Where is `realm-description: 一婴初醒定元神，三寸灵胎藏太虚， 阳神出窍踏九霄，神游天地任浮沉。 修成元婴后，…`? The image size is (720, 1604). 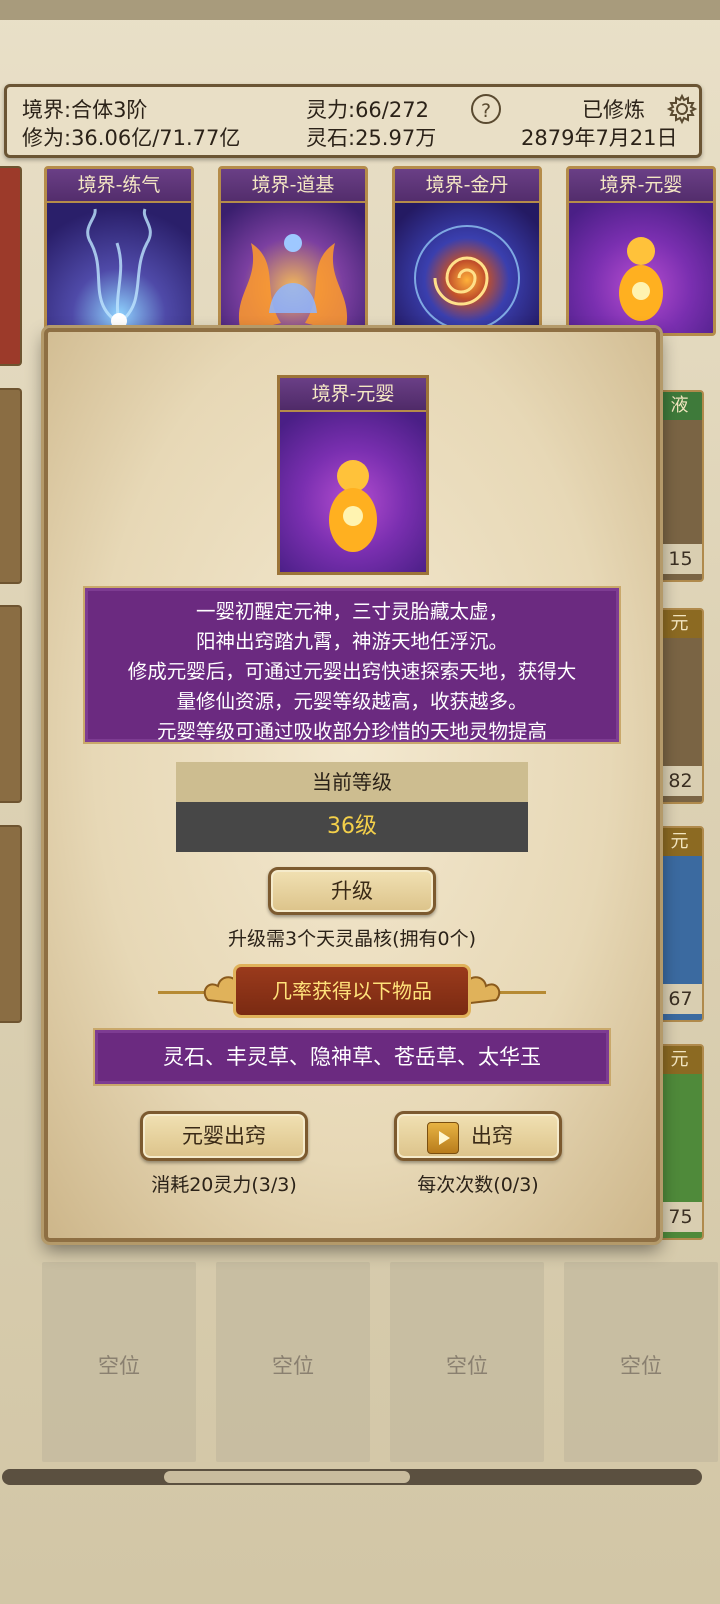
realm-description: 一婴初醒定元神，三寸灵胎藏太虚， 阳神出窍踏九霄，神游天地任浮沉。 修成元婴后，… is located at coordinates (352, 665).